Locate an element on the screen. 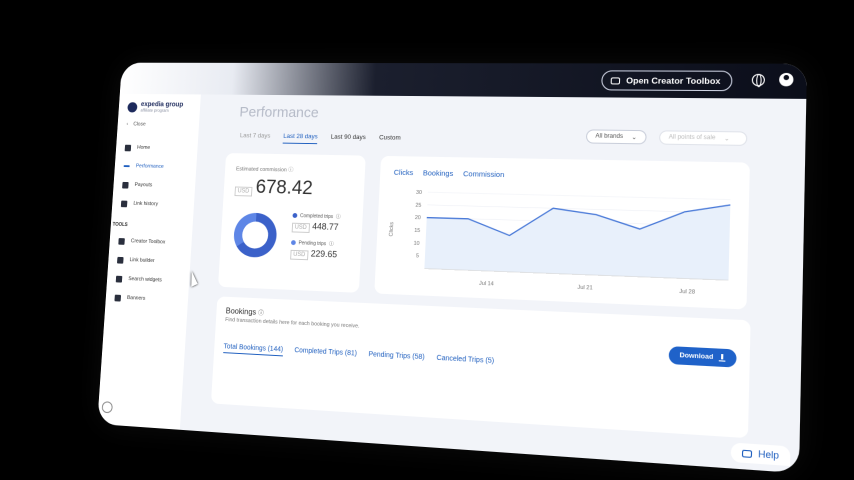 This screenshot has width=854, height=480. brands-select-value: All brands is located at coordinates (609, 136).